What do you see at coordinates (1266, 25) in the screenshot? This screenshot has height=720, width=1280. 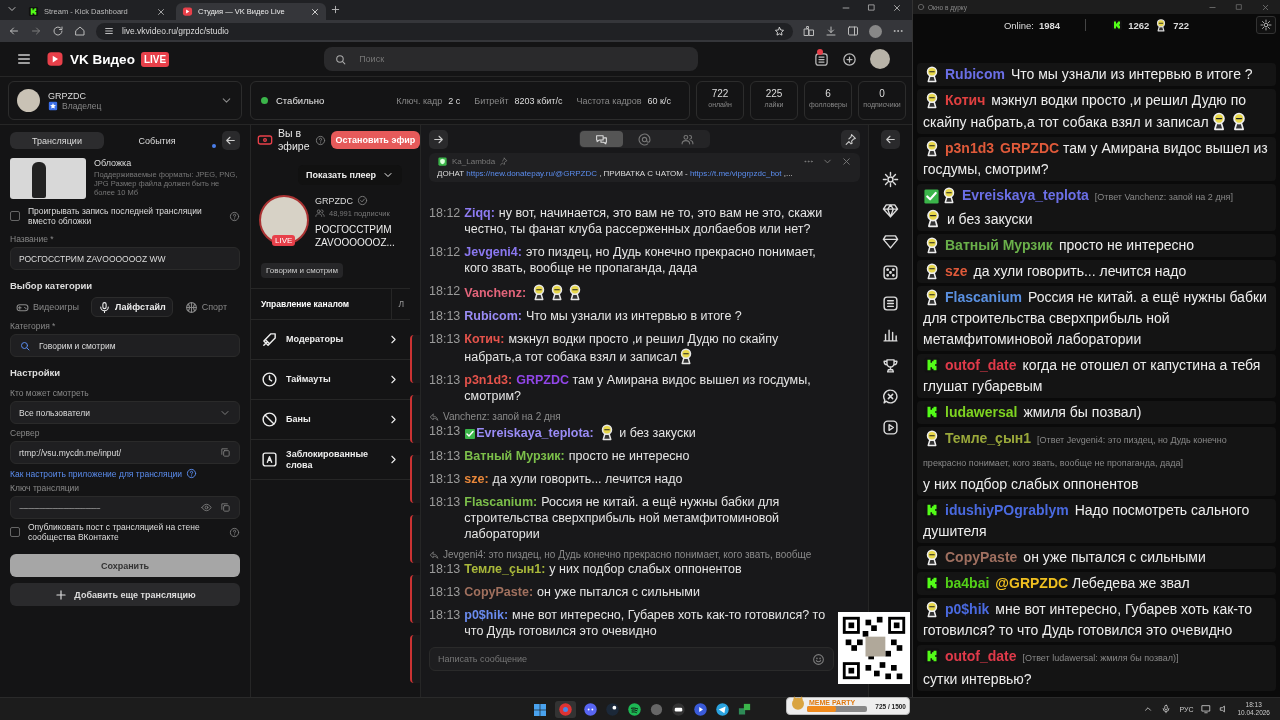 I see `settings-button` at bounding box center [1266, 25].